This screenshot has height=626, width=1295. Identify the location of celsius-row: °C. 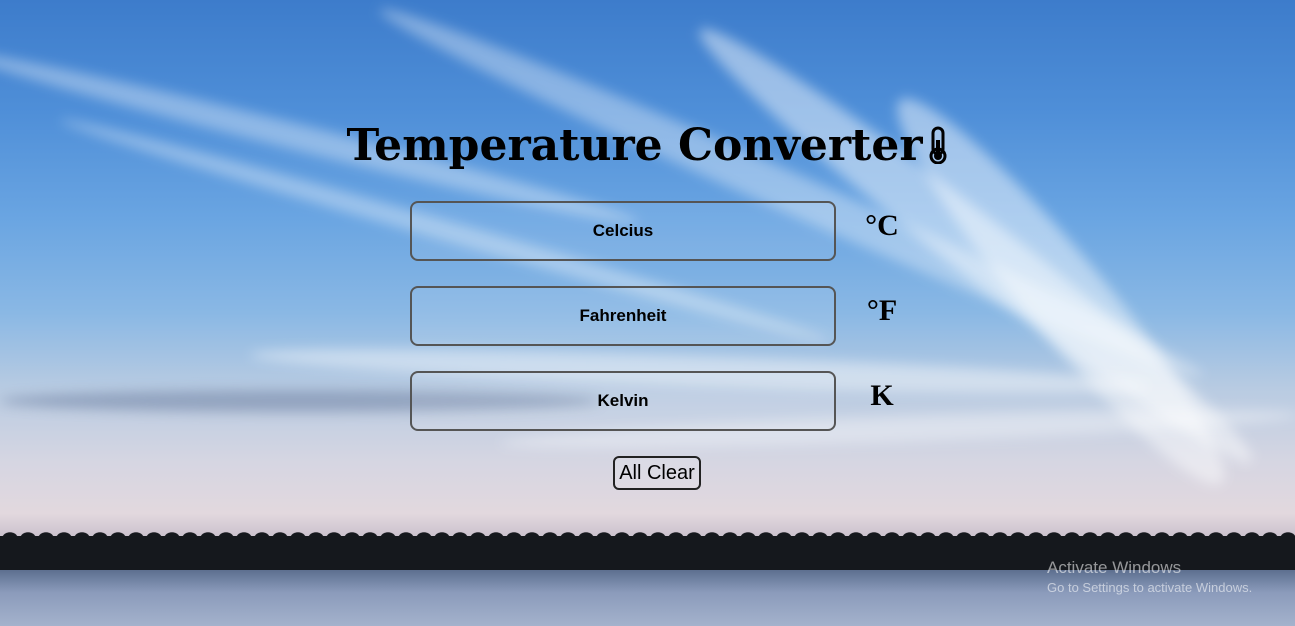
(710, 231).